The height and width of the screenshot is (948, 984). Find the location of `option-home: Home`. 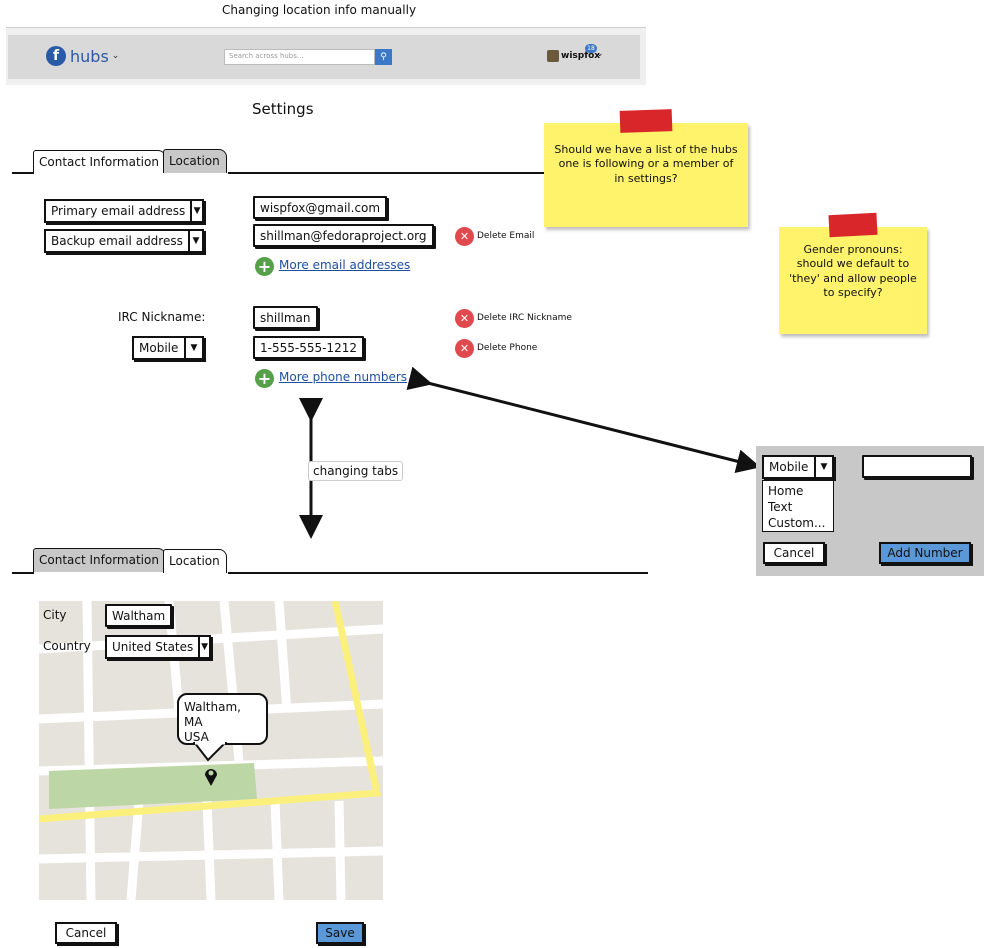

option-home: Home is located at coordinates (798, 491).